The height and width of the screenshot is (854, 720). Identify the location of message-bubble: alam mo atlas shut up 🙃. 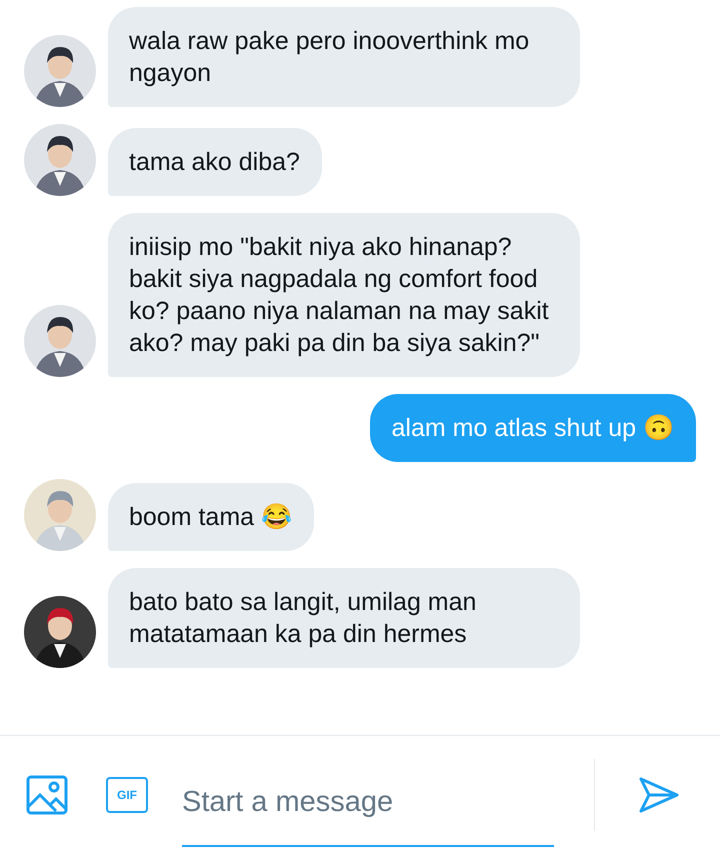
(533, 428).